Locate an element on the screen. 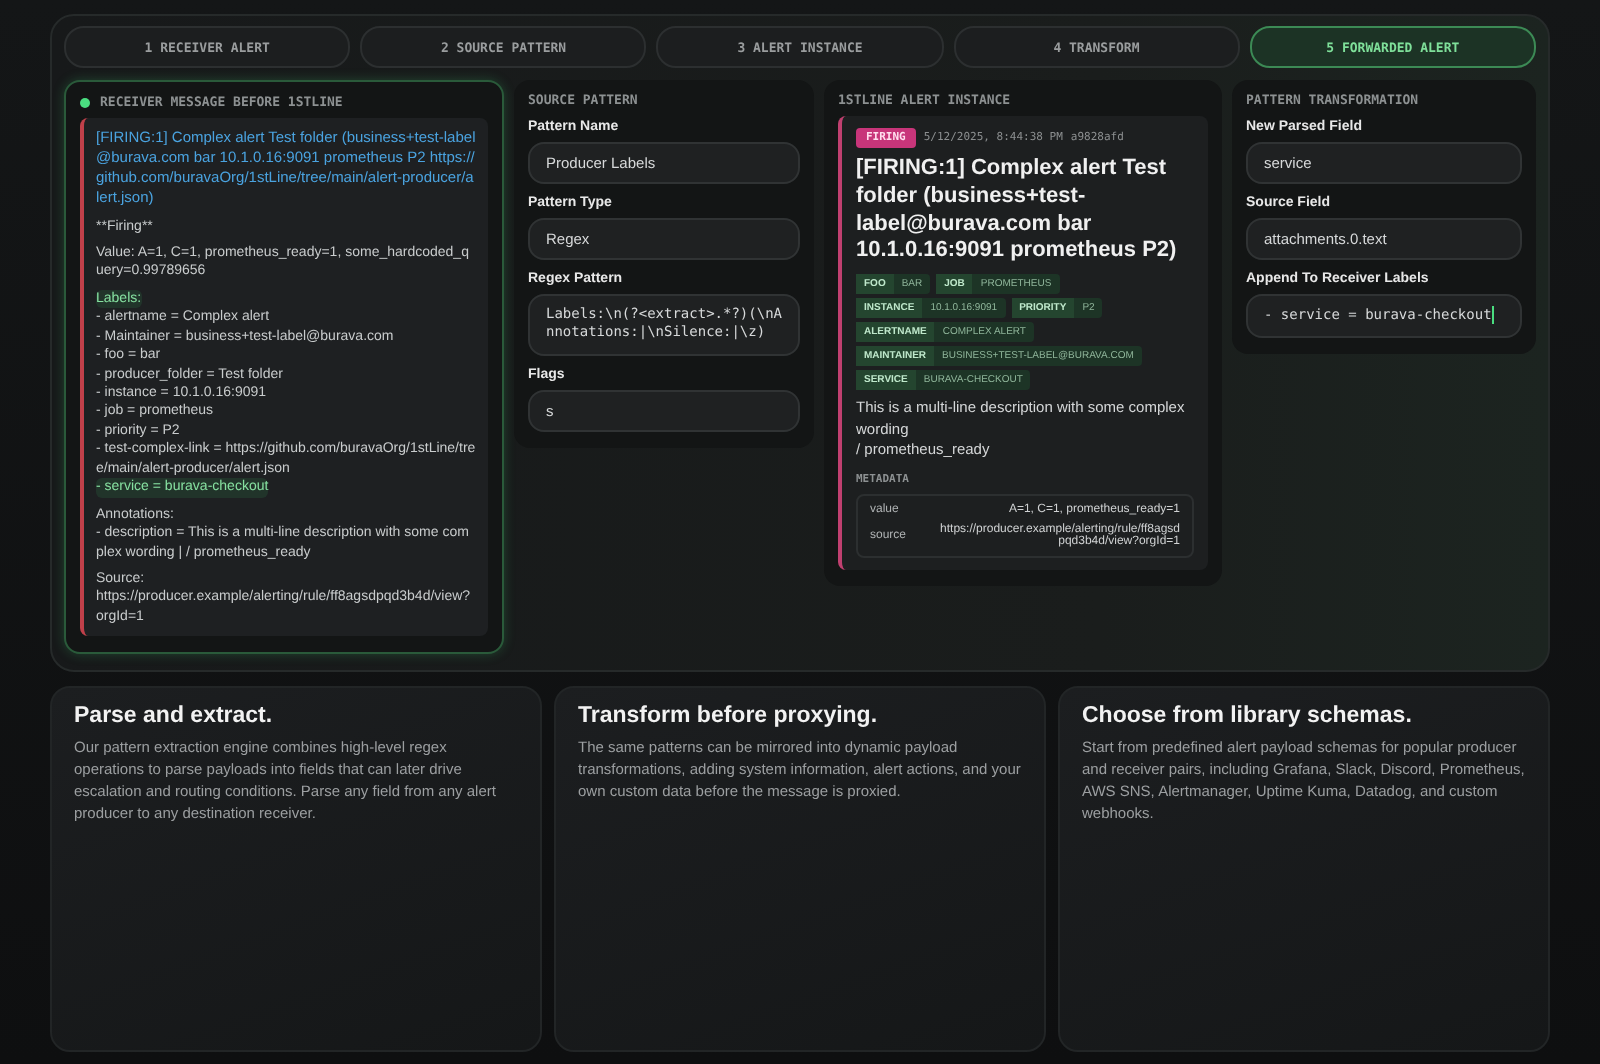  text-cursor is located at coordinates (1492, 315).